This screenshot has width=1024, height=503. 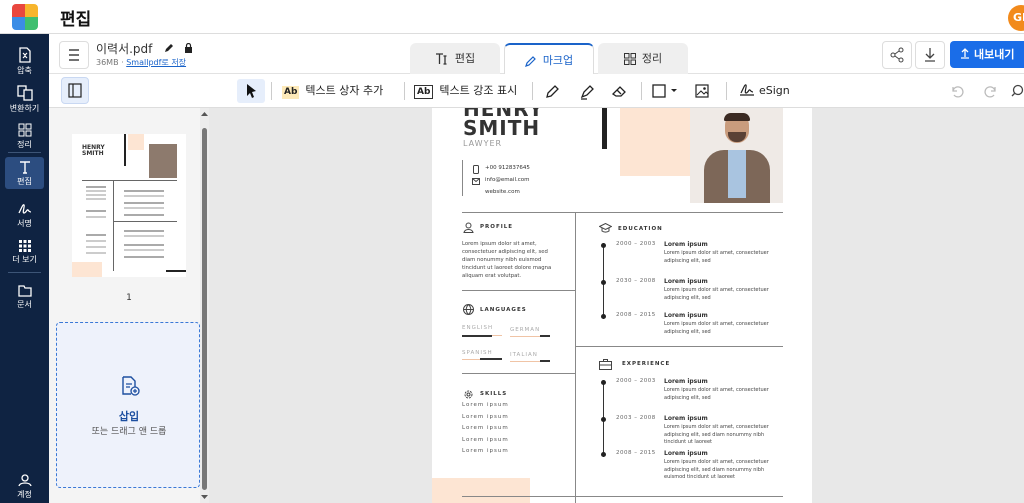 I want to click on rail-item-account: 계정, so click(x=24, y=486).